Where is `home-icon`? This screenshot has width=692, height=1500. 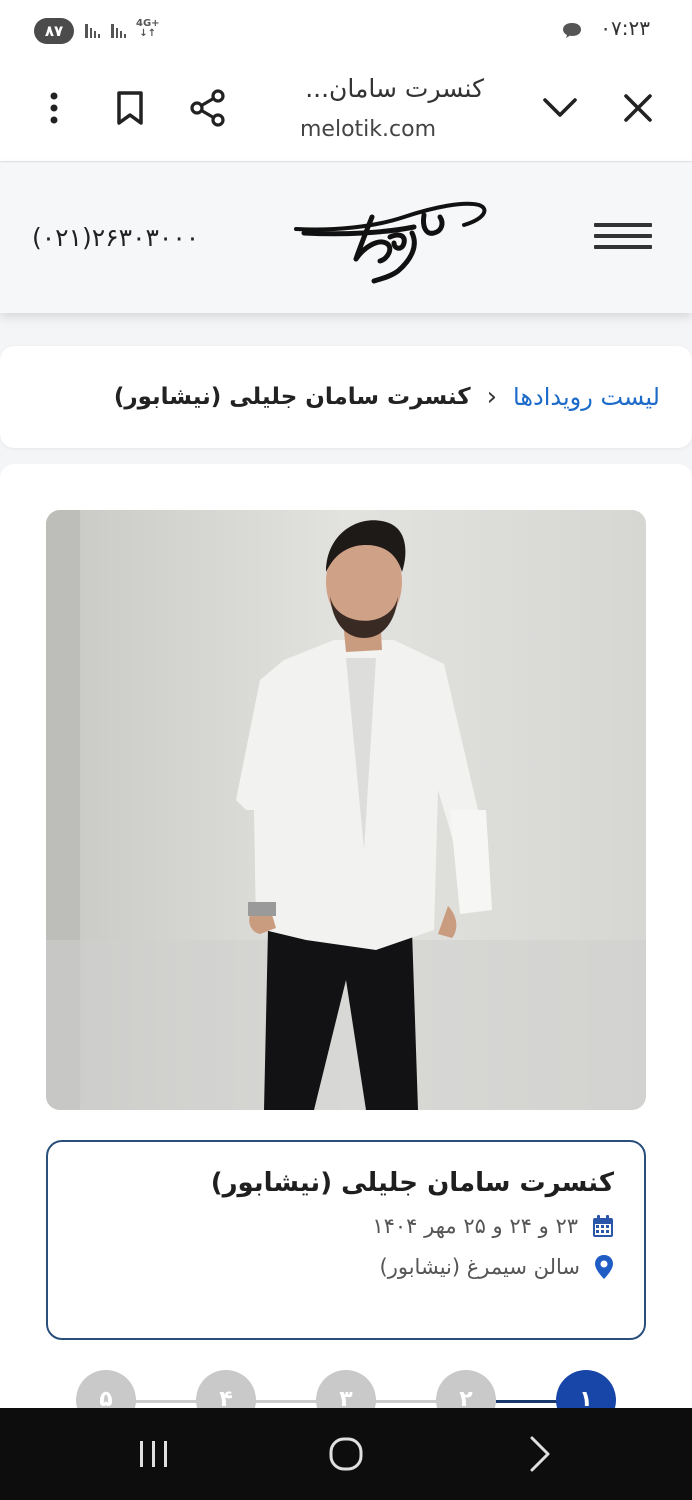
home-icon is located at coordinates (346, 1454).